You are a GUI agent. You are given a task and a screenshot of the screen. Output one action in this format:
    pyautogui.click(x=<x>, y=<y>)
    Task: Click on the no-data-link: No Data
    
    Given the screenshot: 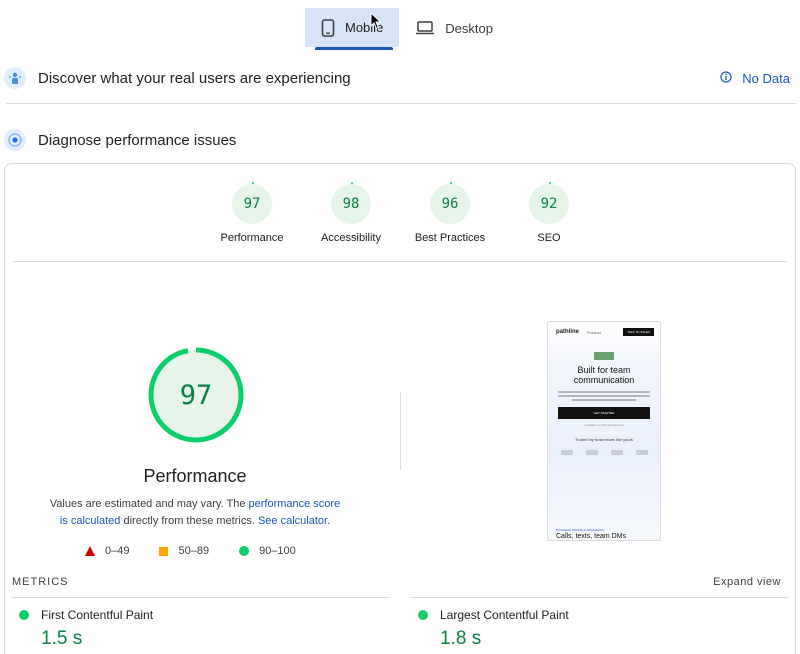 What is the action you would take?
    pyautogui.click(x=755, y=78)
    